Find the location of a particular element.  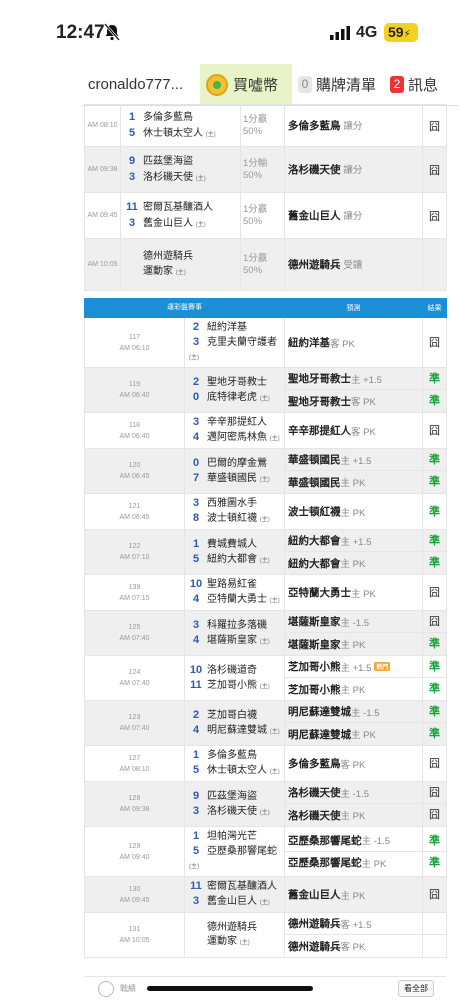

matchup: 1 費城費城人 5 紐約大都會 (主) is located at coordinates (234, 552).